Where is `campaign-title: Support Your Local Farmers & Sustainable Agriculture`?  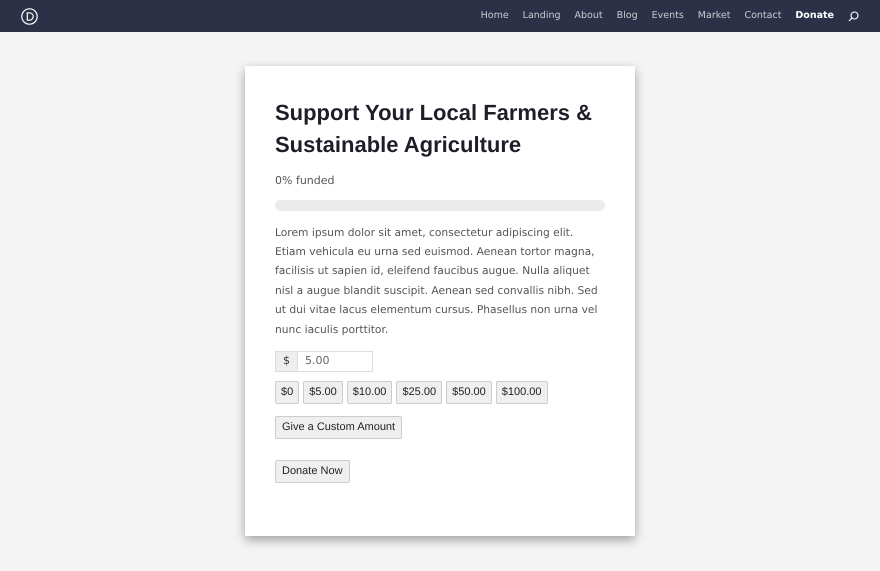 campaign-title: Support Your Local Farmers & Sustainable Agriculture is located at coordinates (434, 129).